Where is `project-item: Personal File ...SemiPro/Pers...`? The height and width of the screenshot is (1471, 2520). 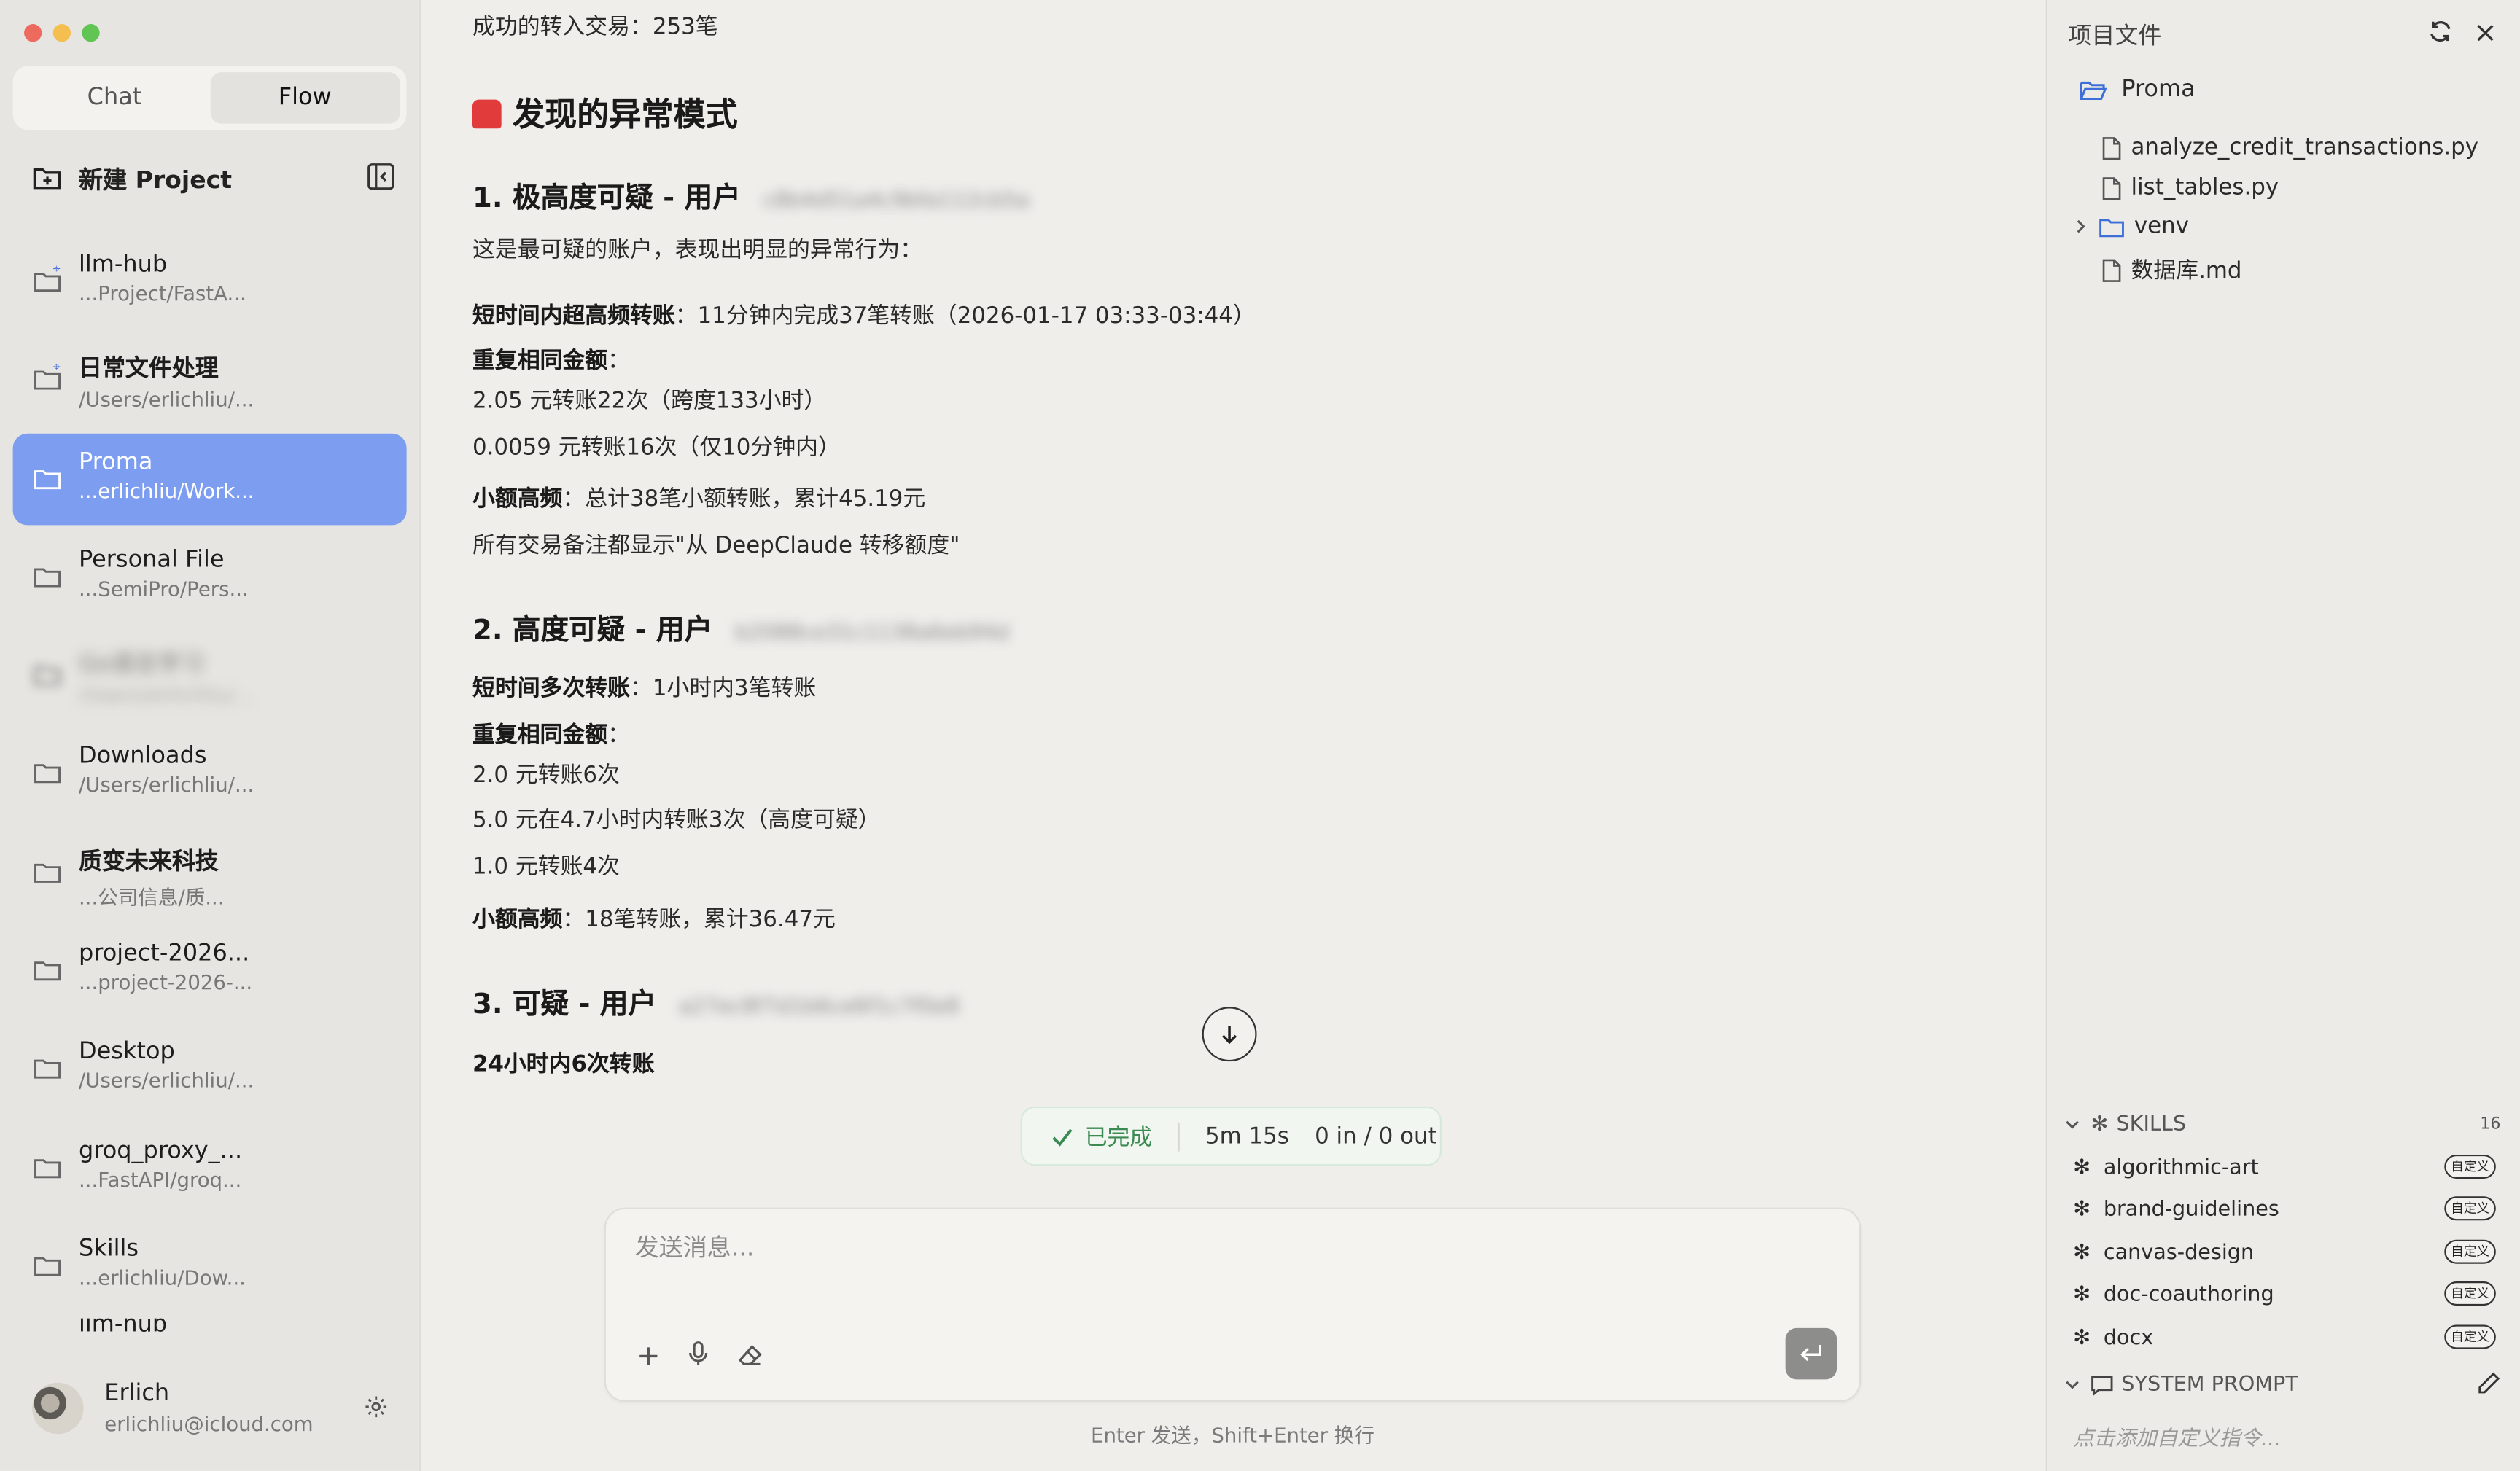
project-item: Personal File ...SemiPro/Pers... is located at coordinates (210, 577).